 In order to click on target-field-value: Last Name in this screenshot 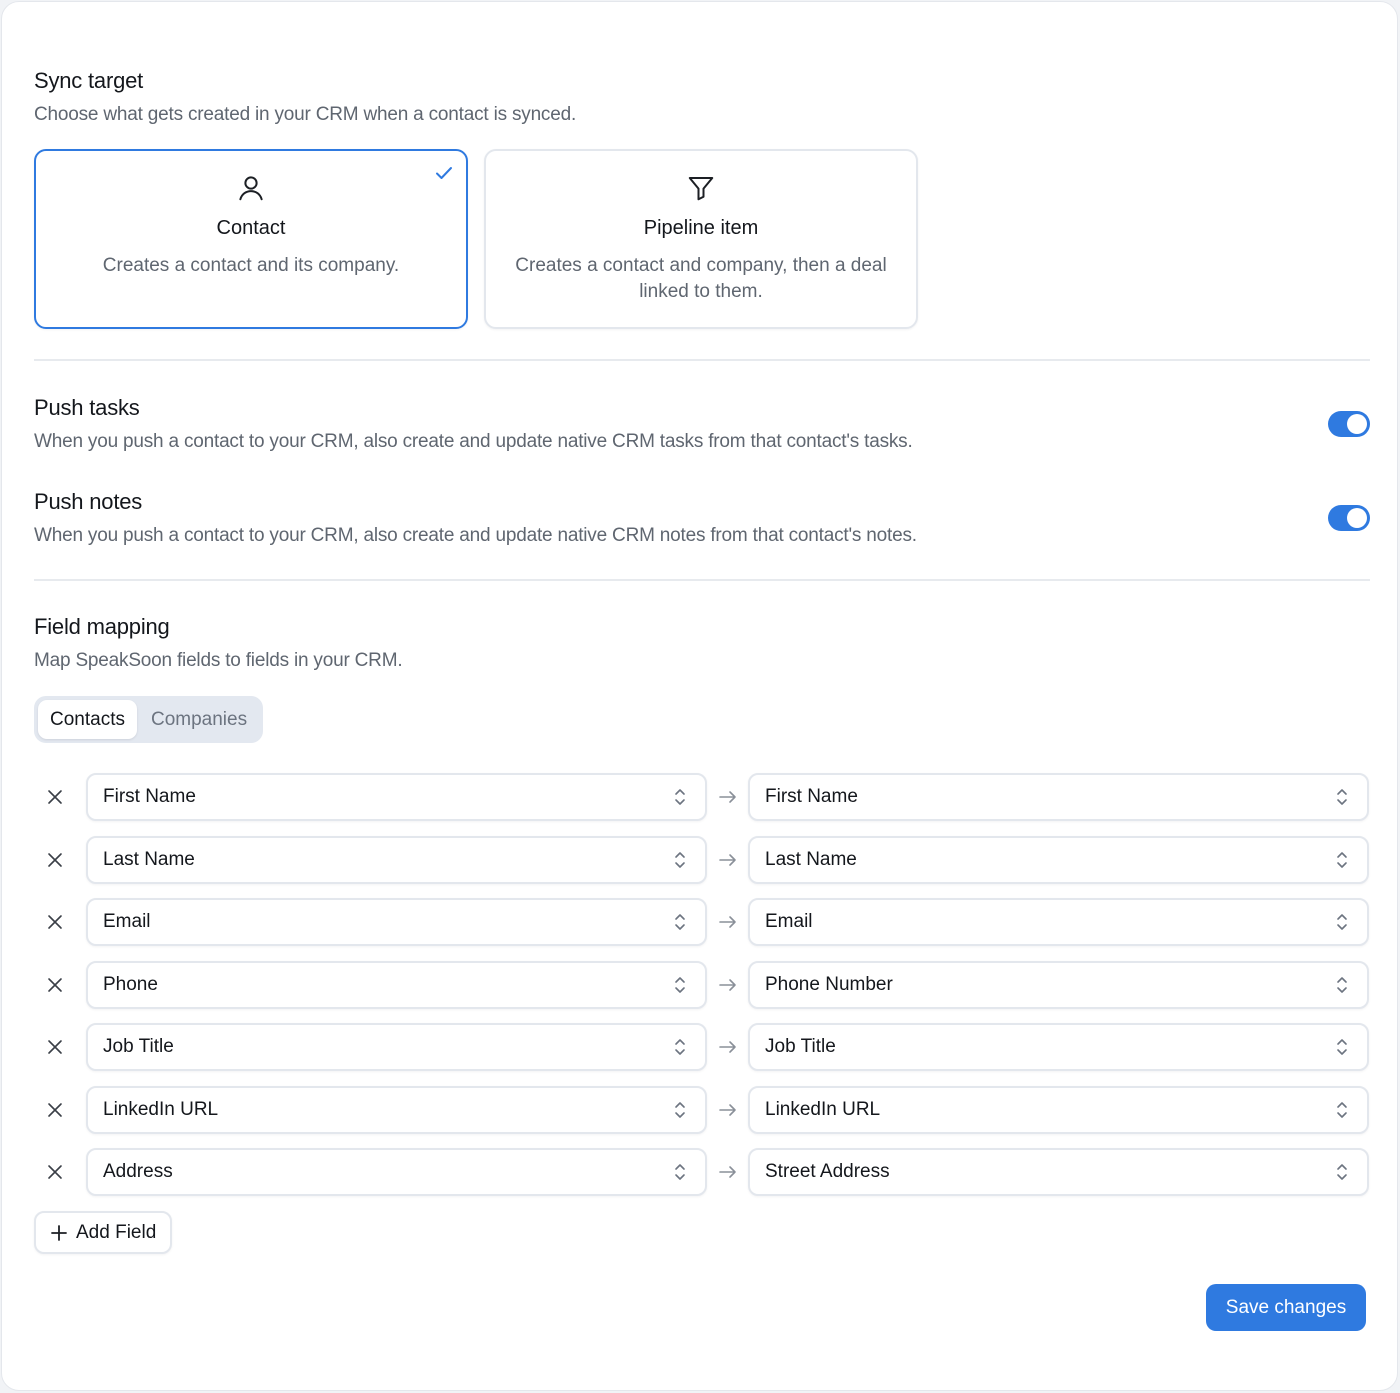, I will do `click(811, 859)`.